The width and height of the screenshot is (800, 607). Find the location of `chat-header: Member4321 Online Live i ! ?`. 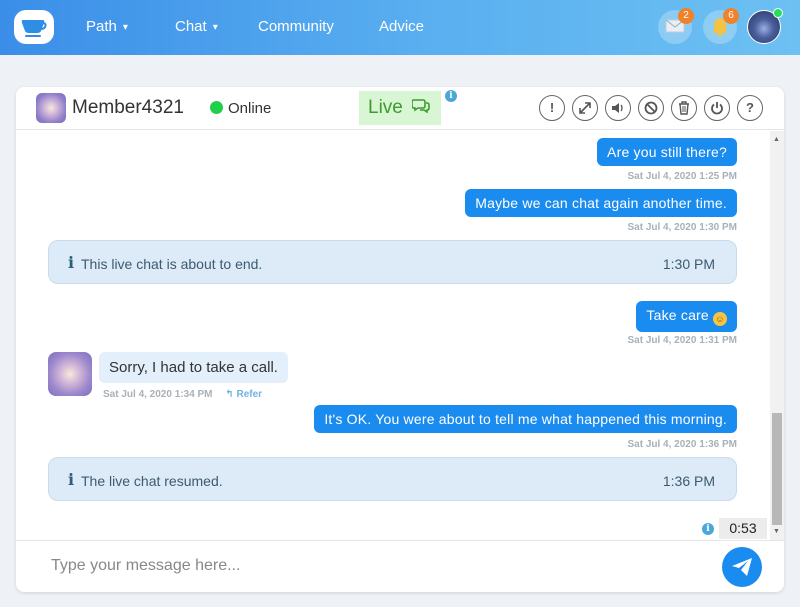

chat-header: Member4321 Online Live i ! ? is located at coordinates (400, 108).